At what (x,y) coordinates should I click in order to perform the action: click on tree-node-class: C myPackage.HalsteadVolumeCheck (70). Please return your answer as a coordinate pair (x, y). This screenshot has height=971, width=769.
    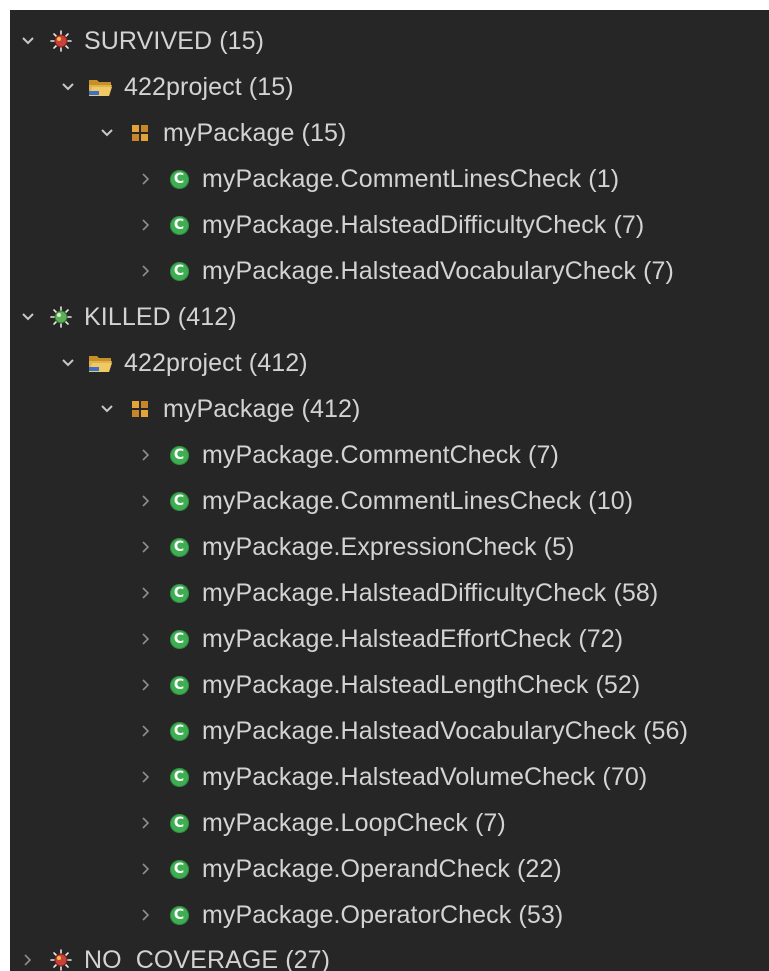
    Looking at the image, I should click on (389, 777).